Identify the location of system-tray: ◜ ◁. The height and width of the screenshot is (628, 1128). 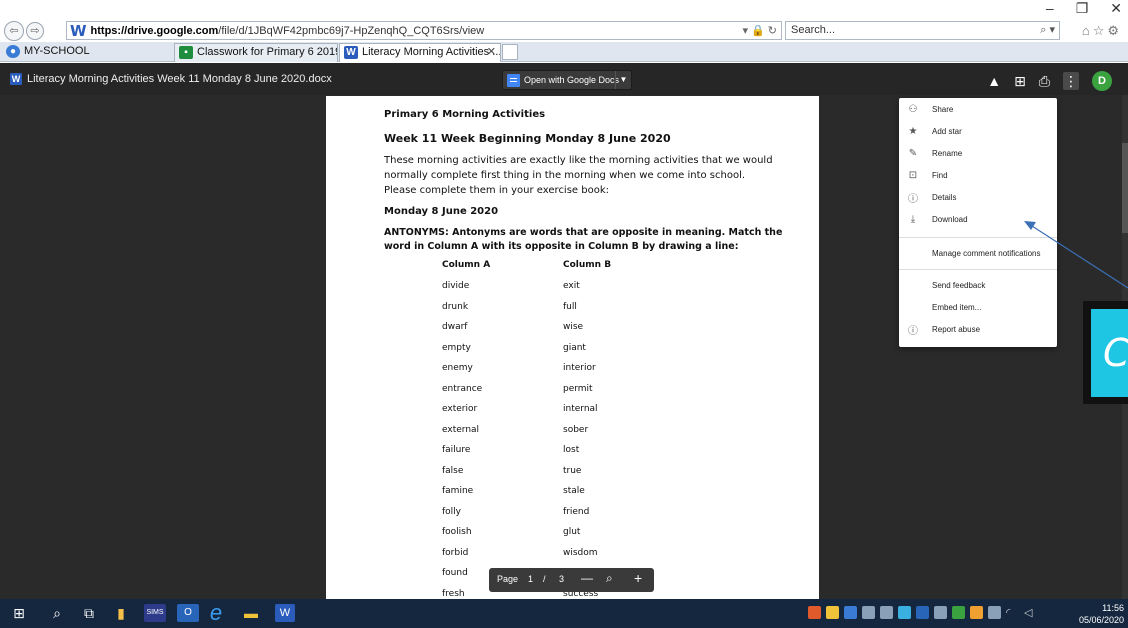
(922, 612).